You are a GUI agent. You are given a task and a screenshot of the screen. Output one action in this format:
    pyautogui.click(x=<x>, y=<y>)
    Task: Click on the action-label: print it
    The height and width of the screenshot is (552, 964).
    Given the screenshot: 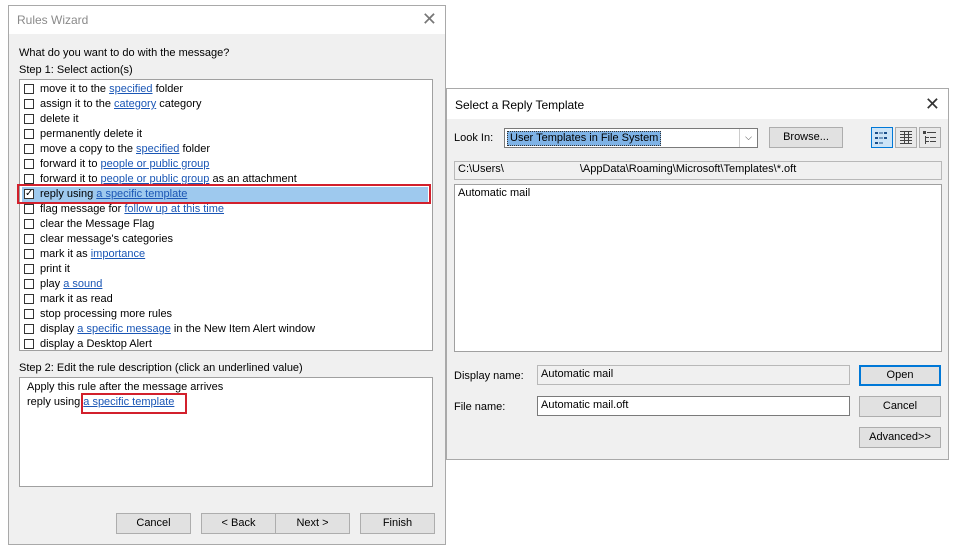 What is the action you would take?
    pyautogui.click(x=55, y=269)
    